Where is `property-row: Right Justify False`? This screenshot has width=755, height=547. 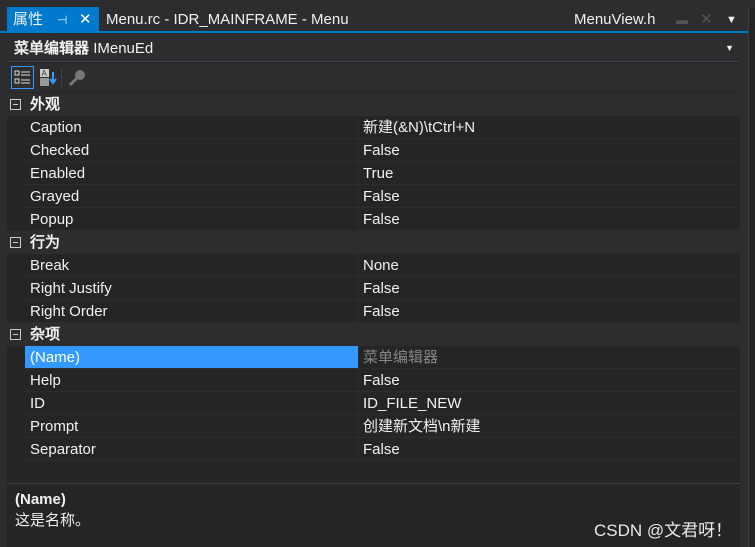 property-row: Right Justify False is located at coordinates (382, 288).